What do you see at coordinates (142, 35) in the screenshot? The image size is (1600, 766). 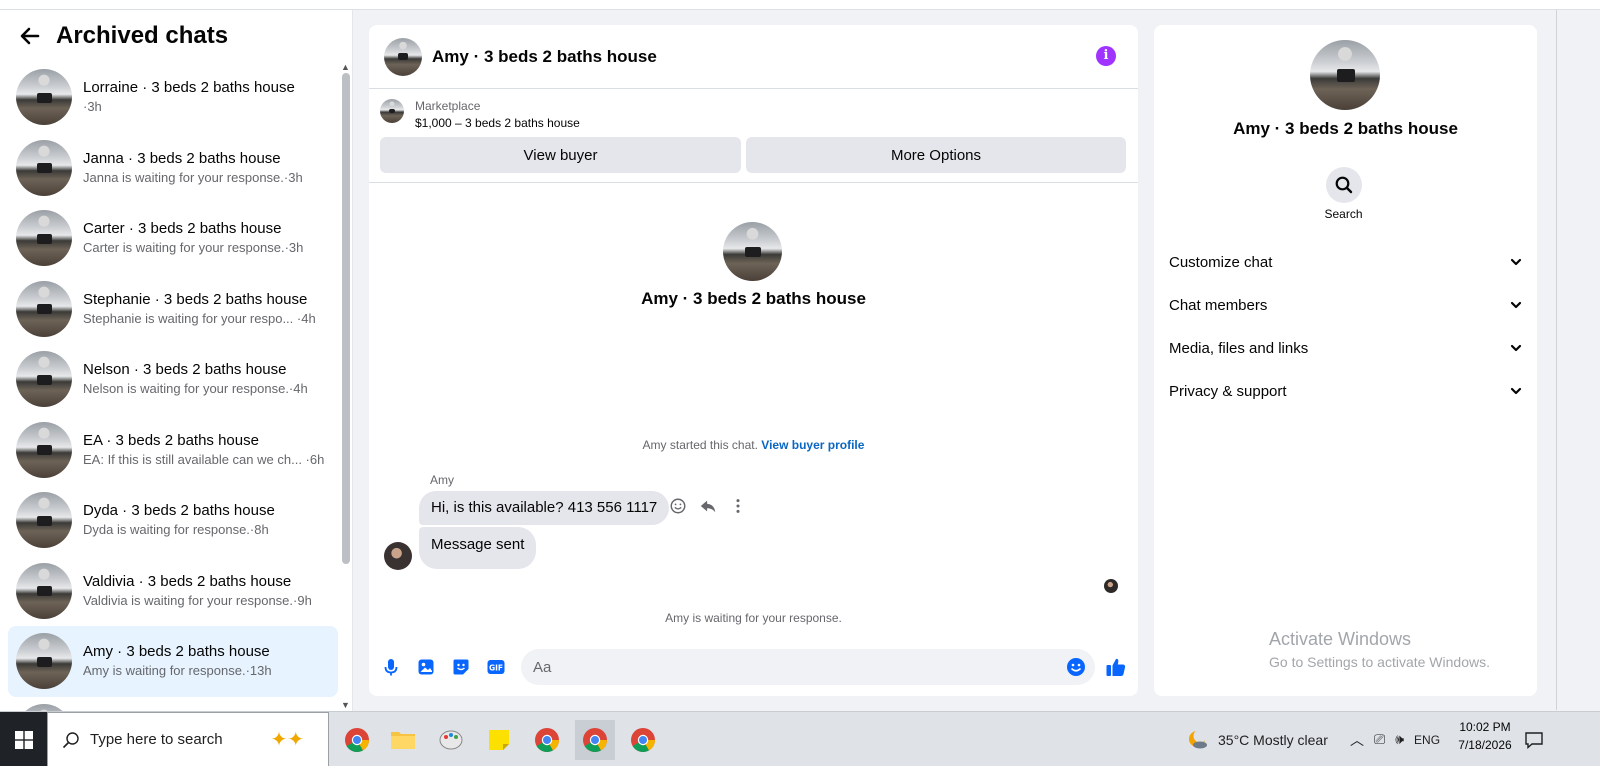 I see `sidebar-title: Archived chats` at bounding box center [142, 35].